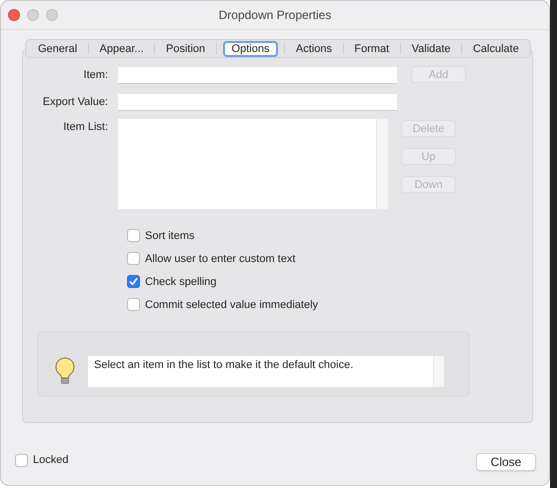  What do you see at coordinates (57, 49) in the screenshot?
I see `tab: General` at bounding box center [57, 49].